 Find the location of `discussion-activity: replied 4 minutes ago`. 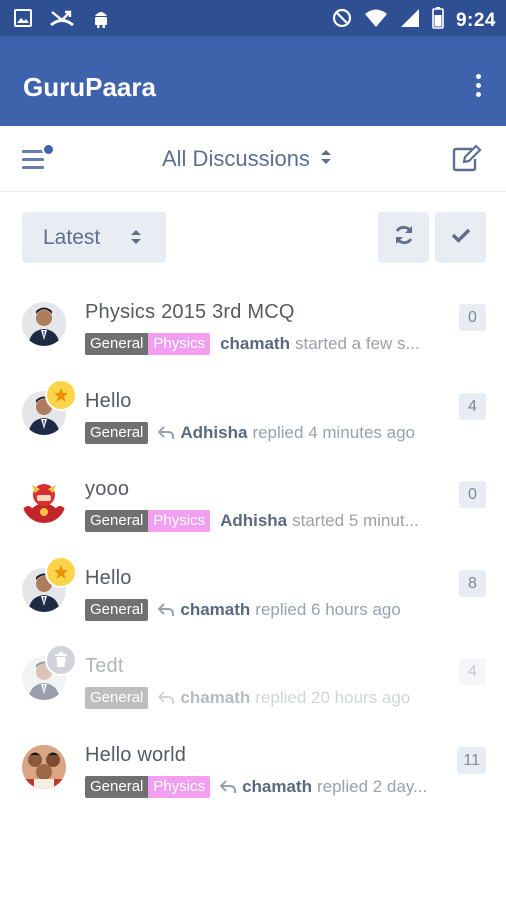

discussion-activity: replied 4 minutes ago is located at coordinates (333, 432).